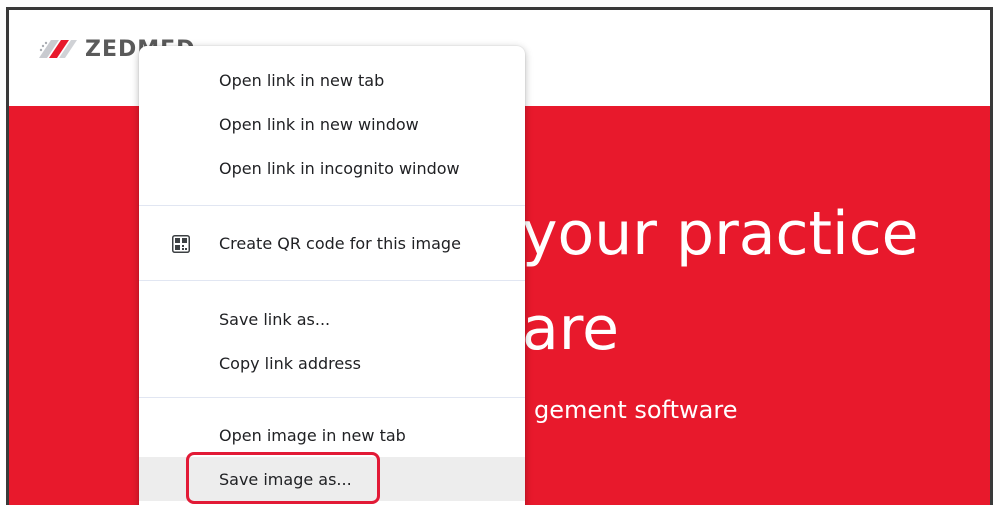 The width and height of the screenshot is (1001, 505). I want to click on menu-item-open-image-new-tab: Open image in new tab, so click(332, 435).